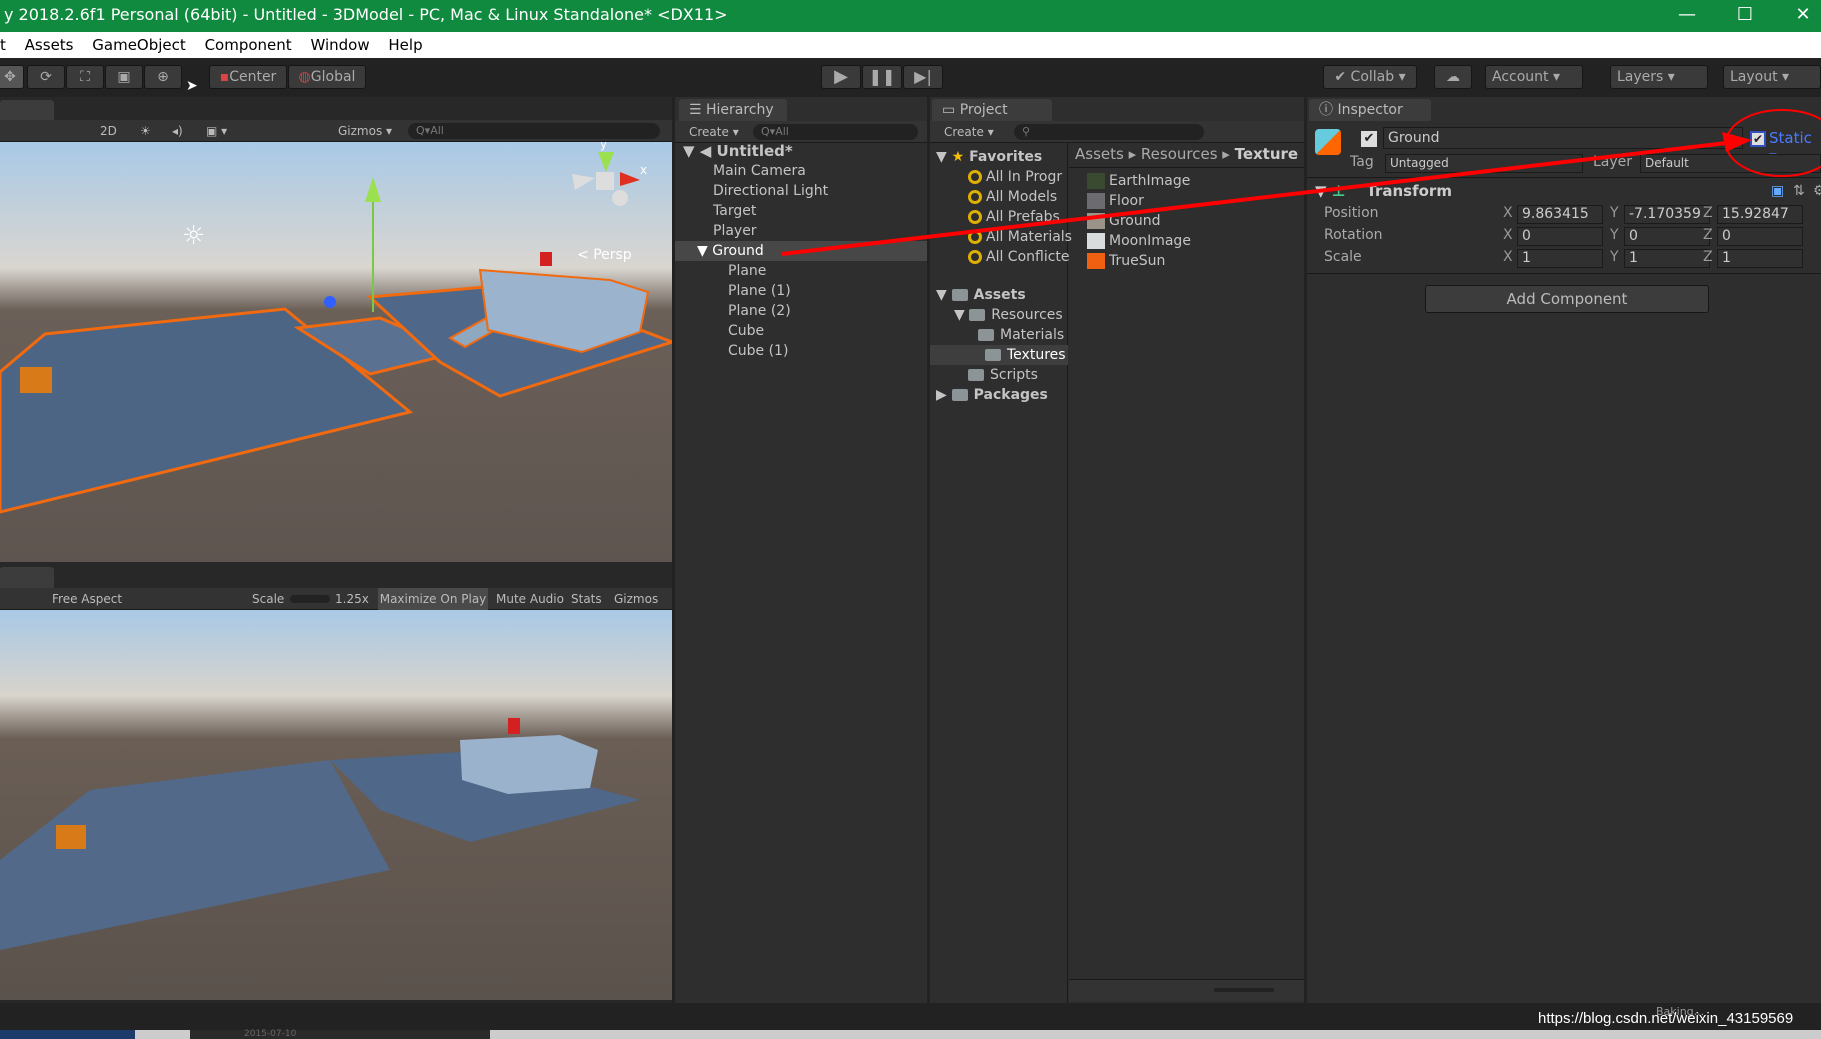 This screenshot has height=1039, width=1821. Describe the element at coordinates (770, 191) in the screenshot. I see `hierarchy-item: Directional Light` at that location.